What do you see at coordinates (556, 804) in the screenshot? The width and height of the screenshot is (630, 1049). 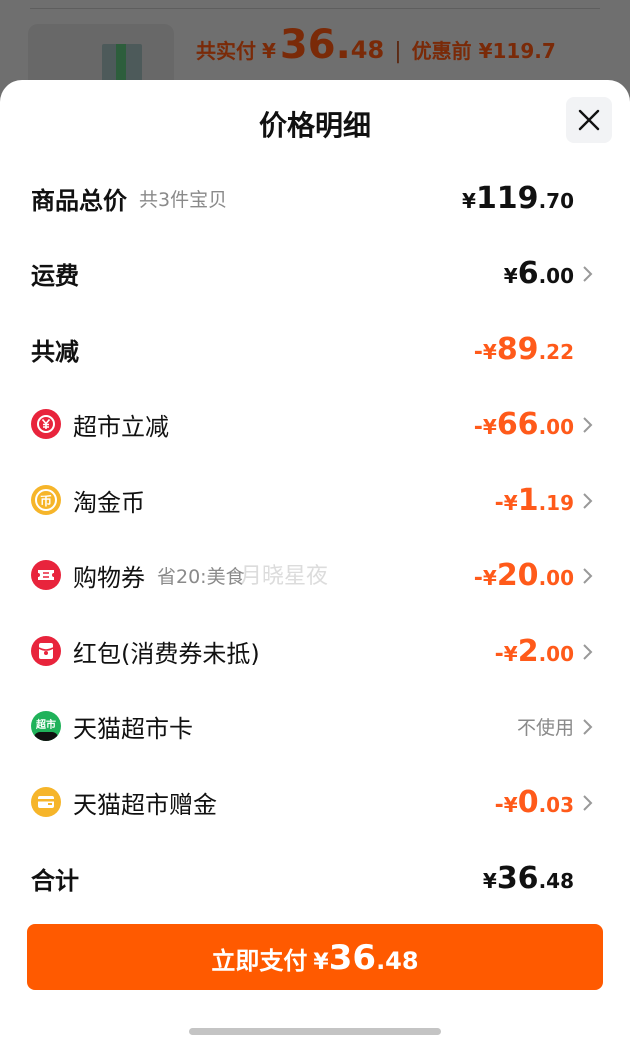 I see `amount-dec: .03` at bounding box center [556, 804].